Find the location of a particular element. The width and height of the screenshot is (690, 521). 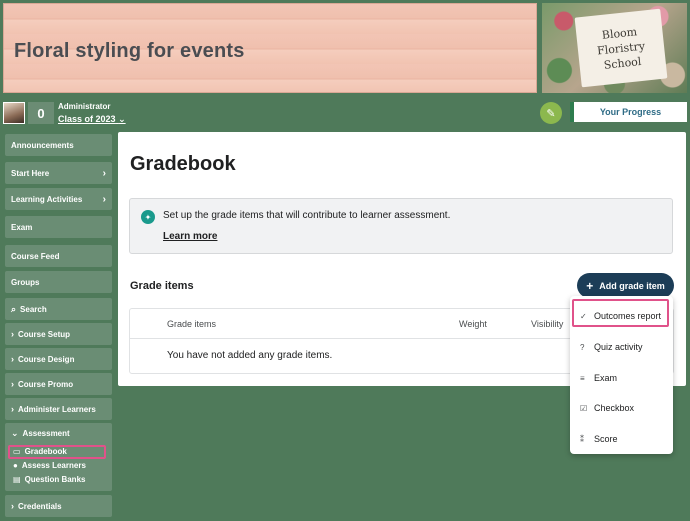

sidebar-item-label: Groups is located at coordinates (25, 282).